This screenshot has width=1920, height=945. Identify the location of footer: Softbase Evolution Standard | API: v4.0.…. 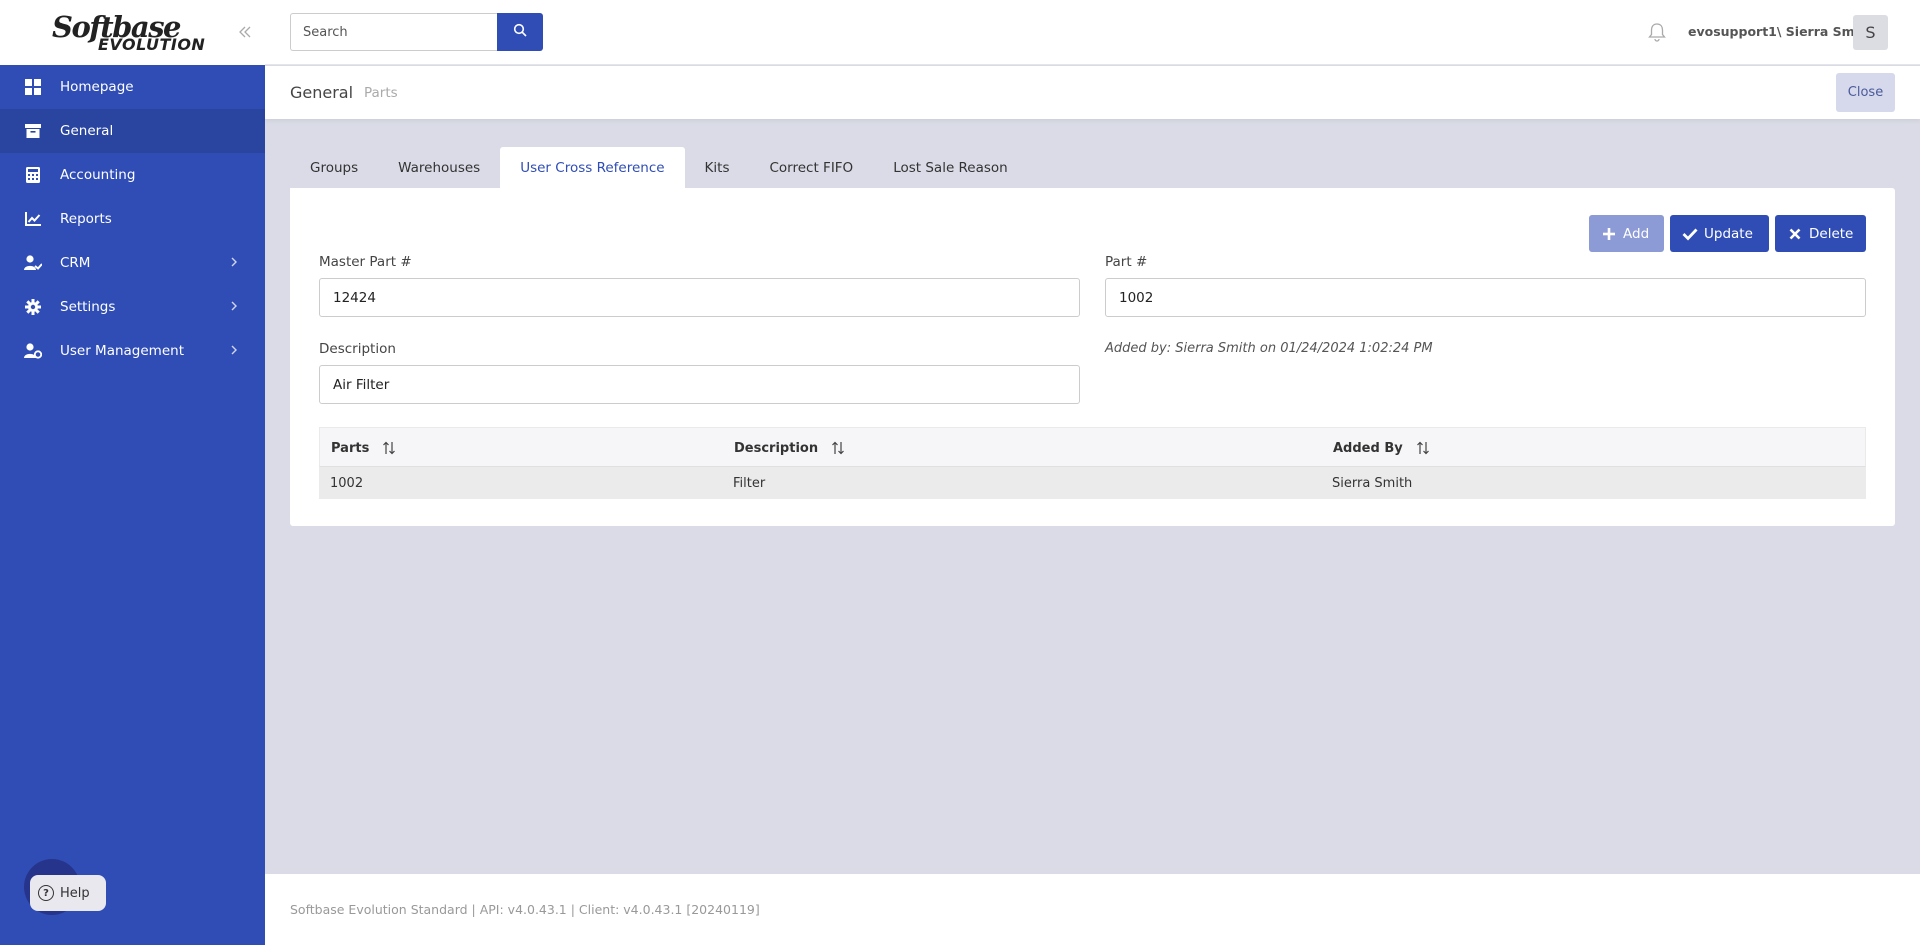
(1092, 909).